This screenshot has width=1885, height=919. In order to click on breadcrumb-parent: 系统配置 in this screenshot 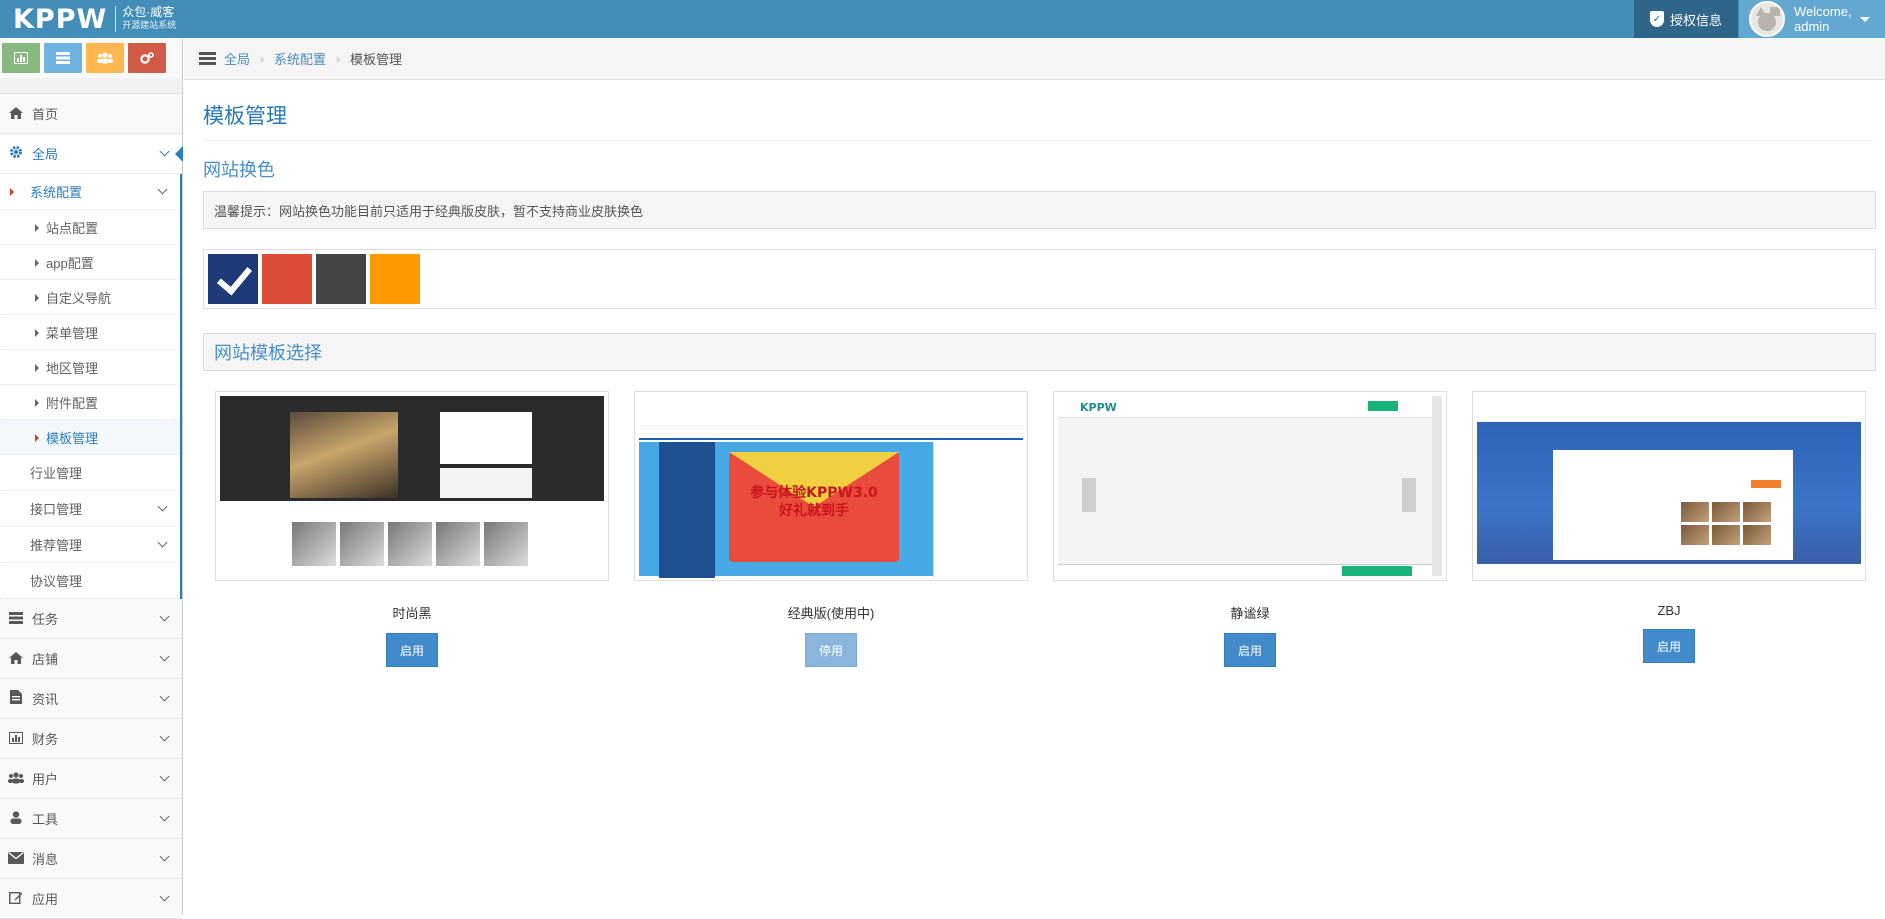, I will do `click(300, 58)`.